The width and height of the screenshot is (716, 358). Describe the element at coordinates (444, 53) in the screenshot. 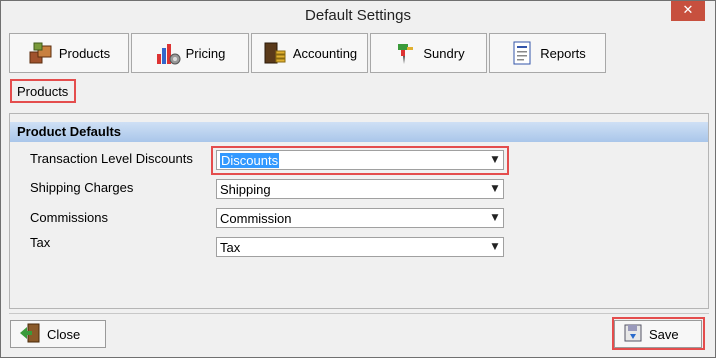

I see `tab-sundry-label: Sundry` at that location.